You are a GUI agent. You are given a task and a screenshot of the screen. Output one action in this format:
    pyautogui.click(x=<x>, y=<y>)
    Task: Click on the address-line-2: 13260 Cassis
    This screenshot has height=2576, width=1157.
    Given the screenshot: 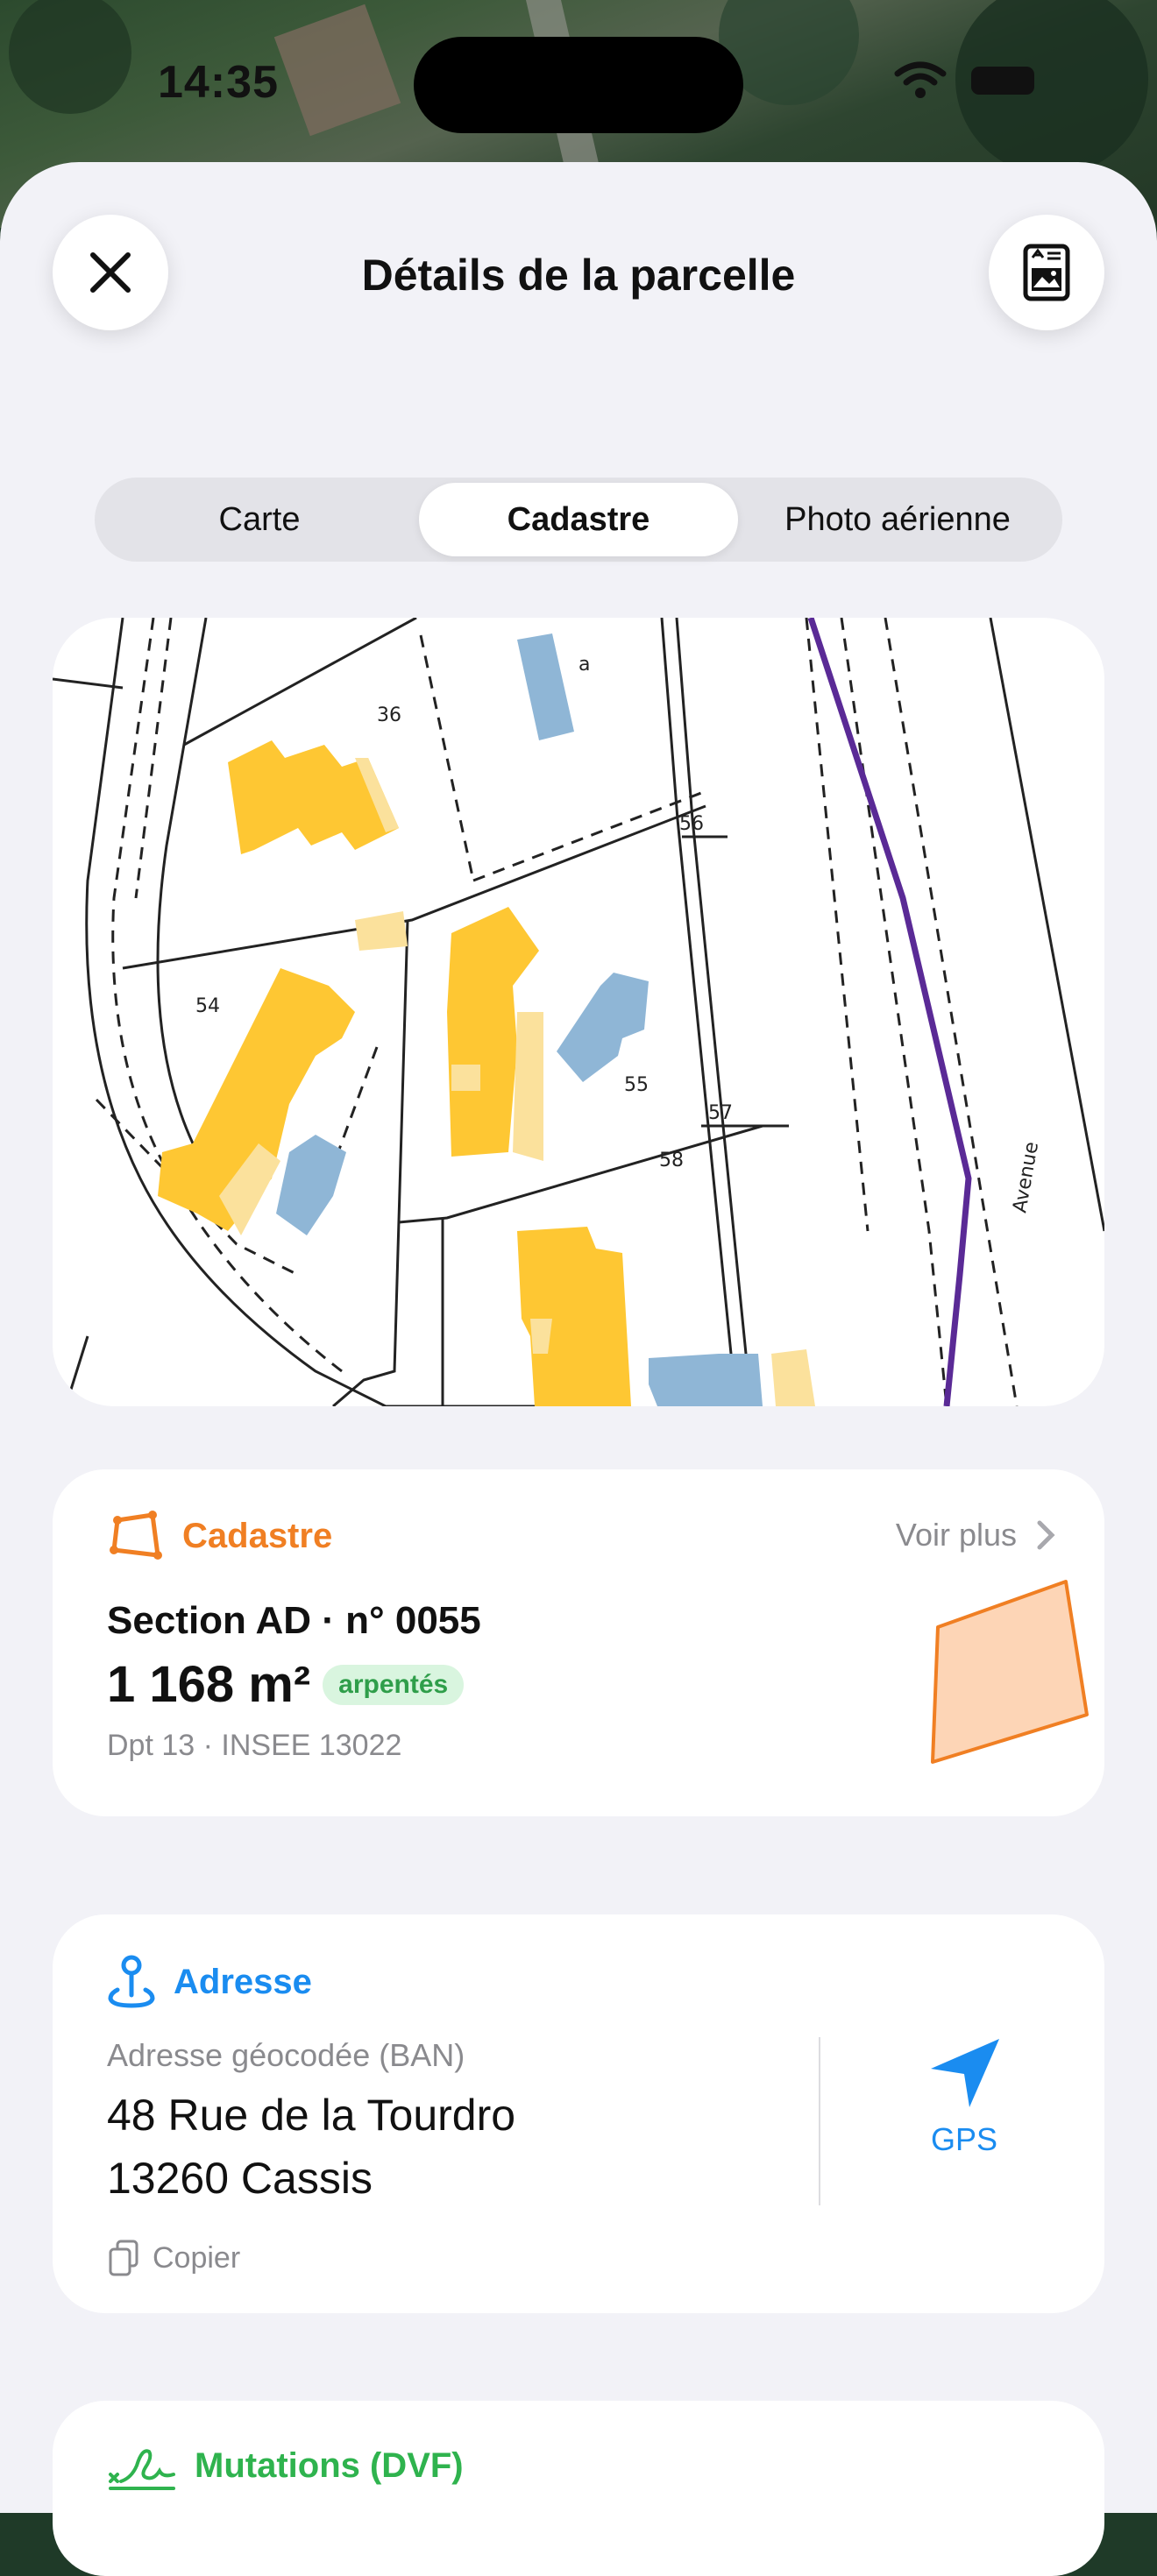 What is the action you would take?
    pyautogui.click(x=240, y=2178)
    